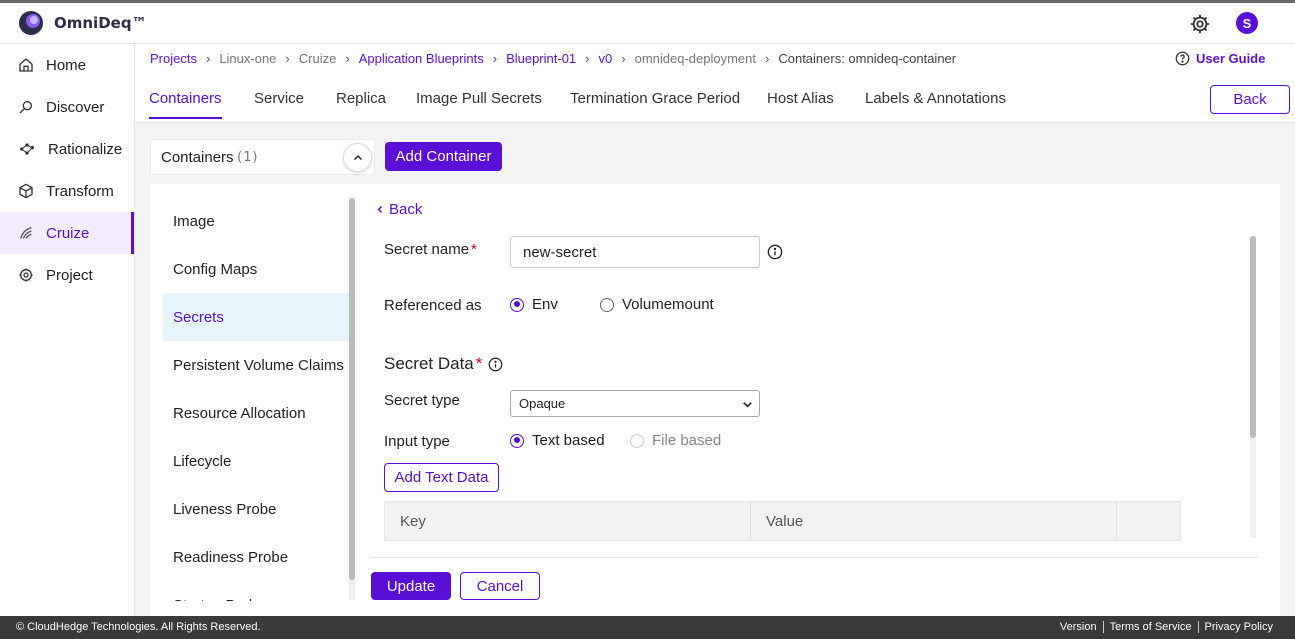 The height and width of the screenshot is (639, 1295). I want to click on sub-nav-config-maps: Config Maps, so click(256, 269).